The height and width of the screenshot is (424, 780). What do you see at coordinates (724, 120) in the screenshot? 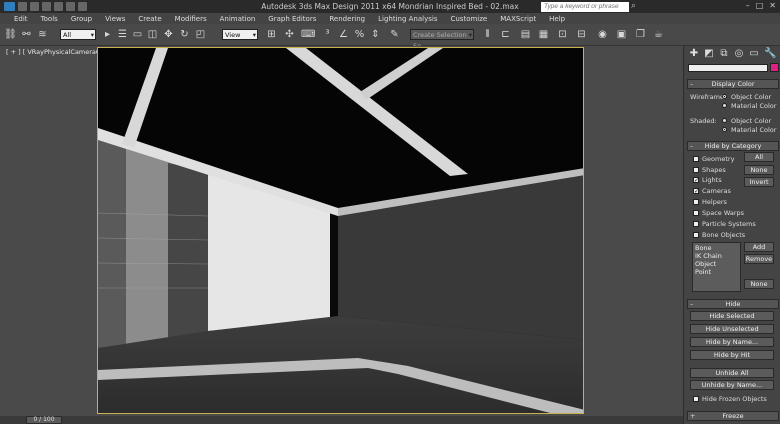
I see `shaded-object-color-radio` at bounding box center [724, 120].